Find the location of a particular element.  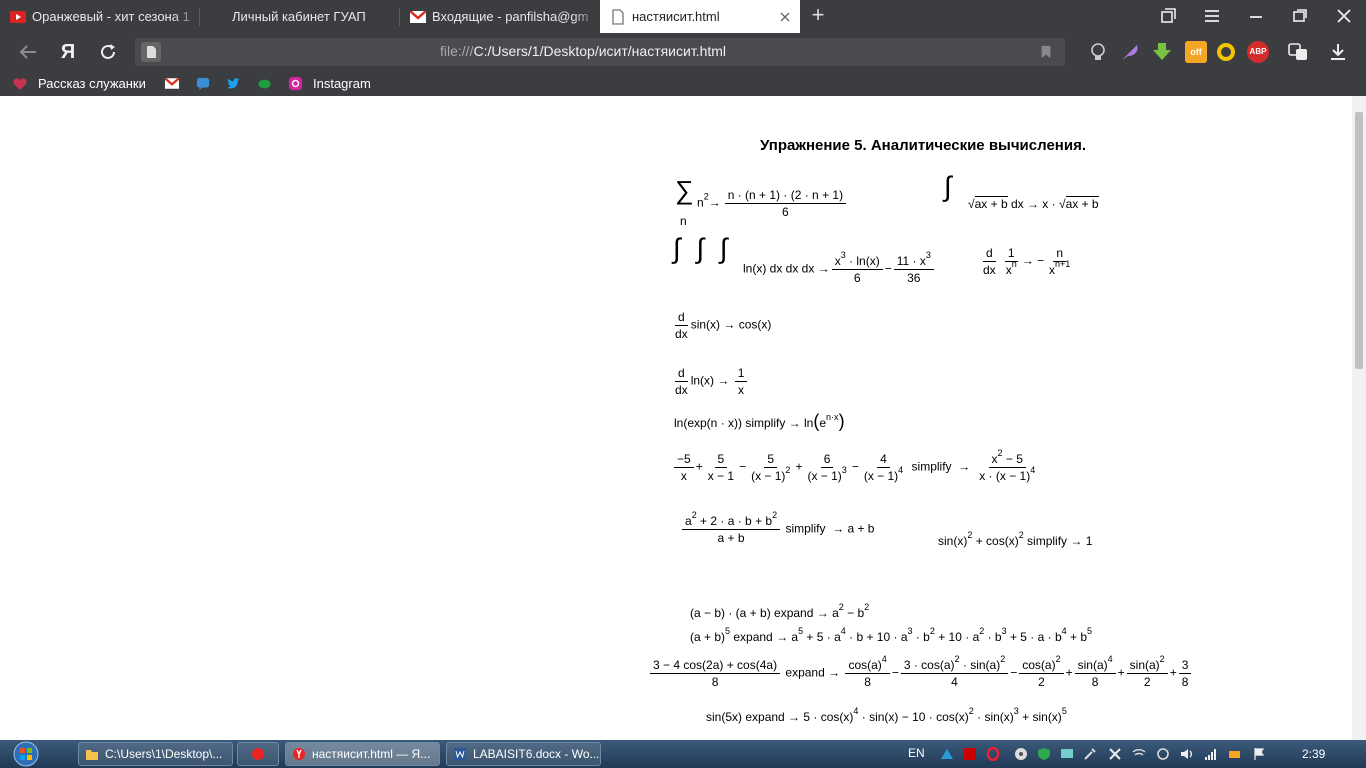

url-scheme: file:/// is located at coordinates (457, 51).